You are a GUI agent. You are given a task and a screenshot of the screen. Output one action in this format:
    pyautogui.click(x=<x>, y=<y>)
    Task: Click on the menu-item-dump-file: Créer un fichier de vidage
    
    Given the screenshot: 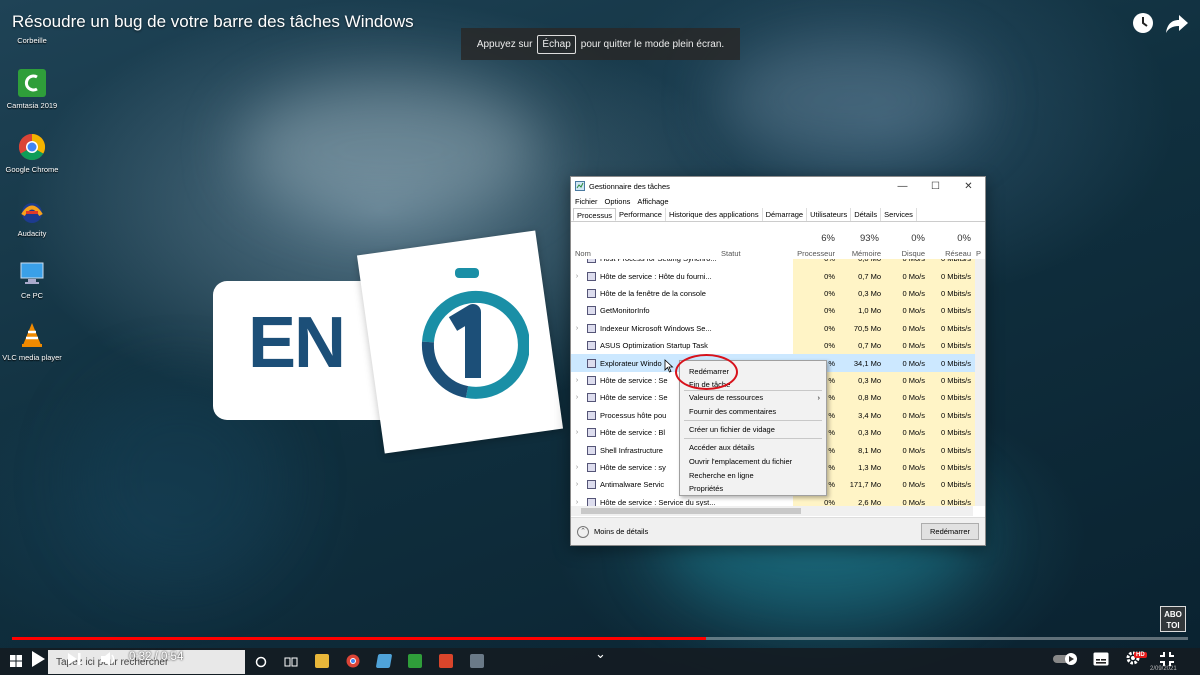 What is the action you would take?
    pyautogui.click(x=732, y=429)
    